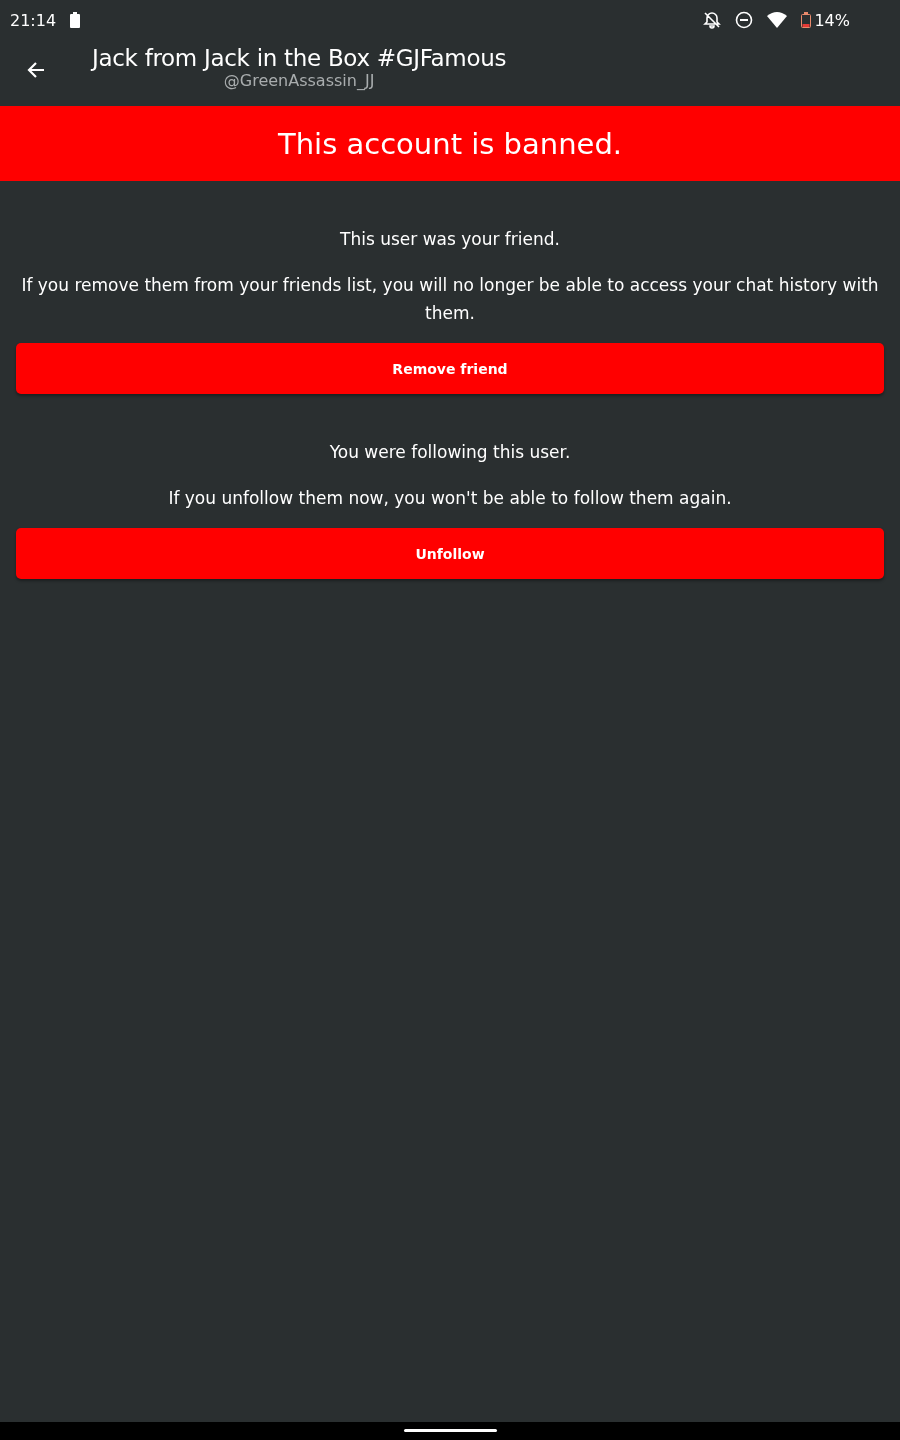 The width and height of the screenshot is (900, 1440). Describe the element at coordinates (450, 498) in the screenshot. I see `section-description: If you unfollow them now, you won't be able to follow them again.` at that location.